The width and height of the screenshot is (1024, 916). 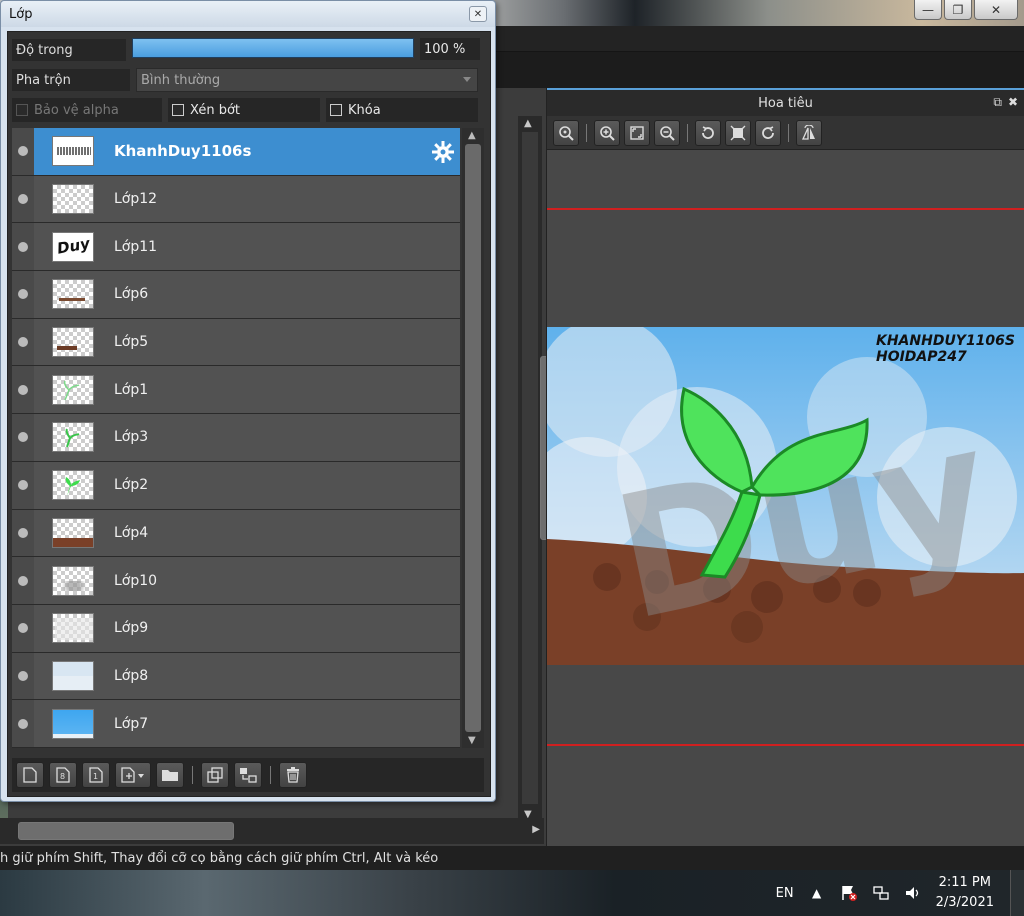 What do you see at coordinates (809, 132) in the screenshot?
I see `flip-horizontal-icon` at bounding box center [809, 132].